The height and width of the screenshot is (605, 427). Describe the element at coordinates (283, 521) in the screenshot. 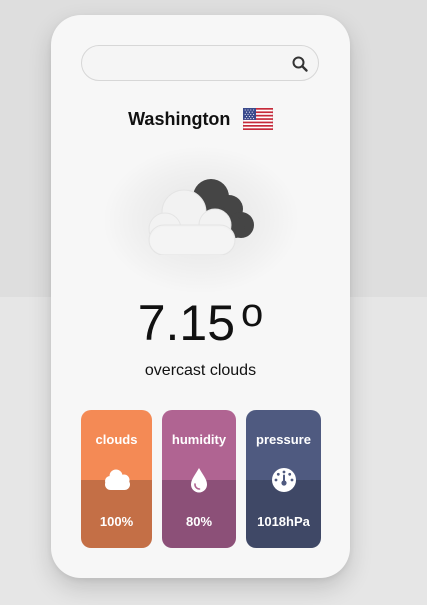

I see `pressure-value: 1018hPa` at that location.